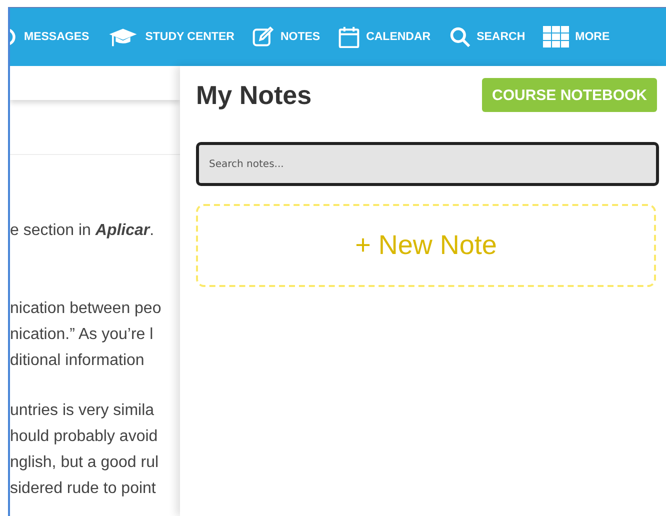 The width and height of the screenshot is (666, 516). What do you see at coordinates (426, 245) in the screenshot?
I see `new-note-button: + New Note` at bounding box center [426, 245].